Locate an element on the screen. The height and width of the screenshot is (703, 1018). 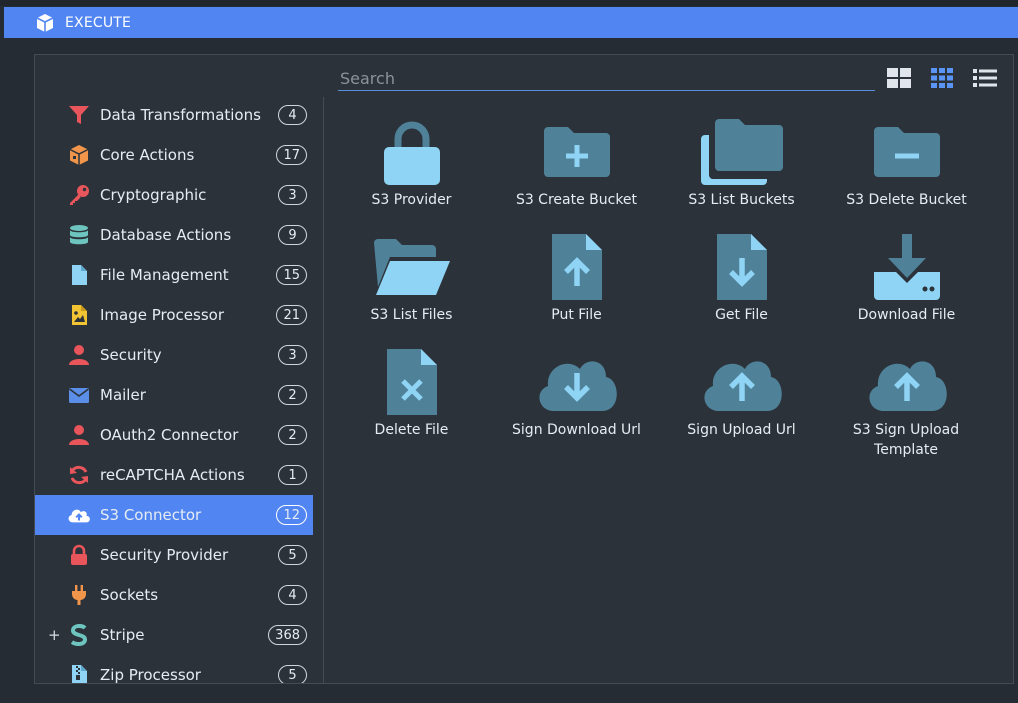
sidebar-item-label: Database Actions is located at coordinates (166, 235).